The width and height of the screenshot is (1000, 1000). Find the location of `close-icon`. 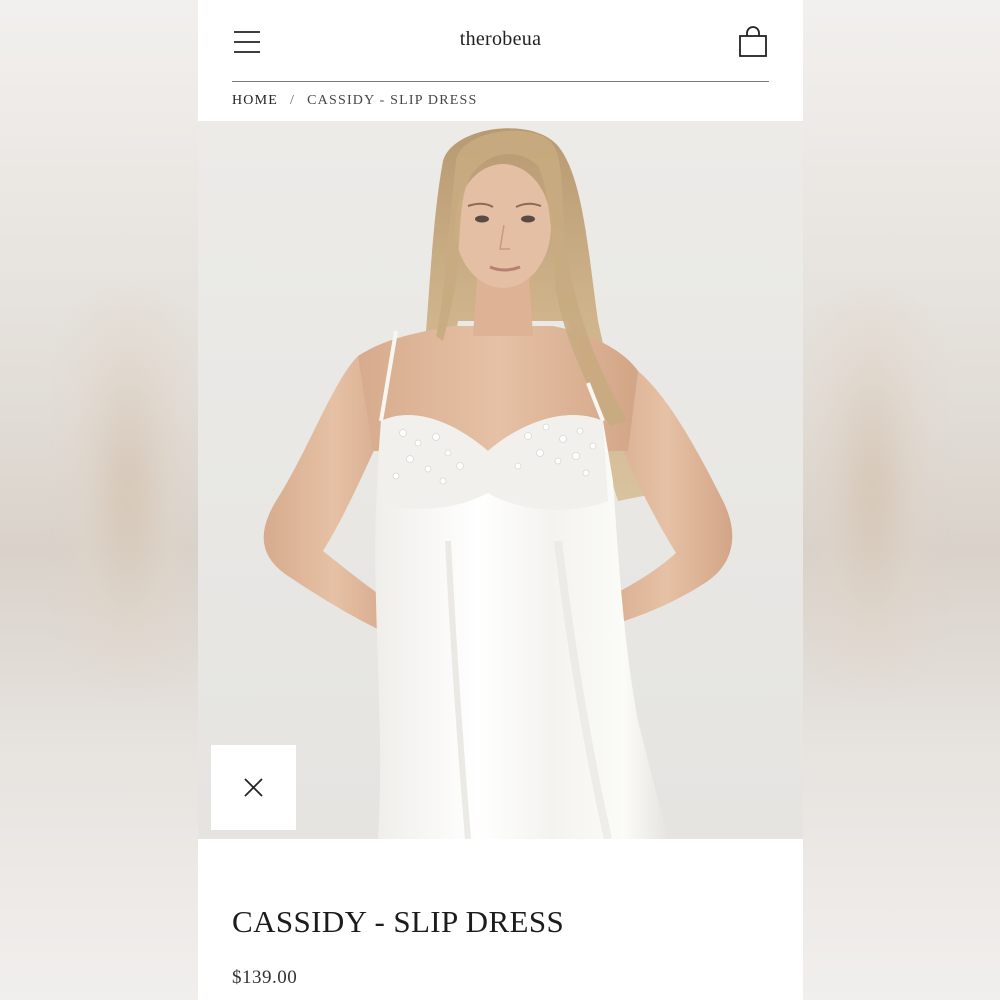

close-icon is located at coordinates (253, 787).